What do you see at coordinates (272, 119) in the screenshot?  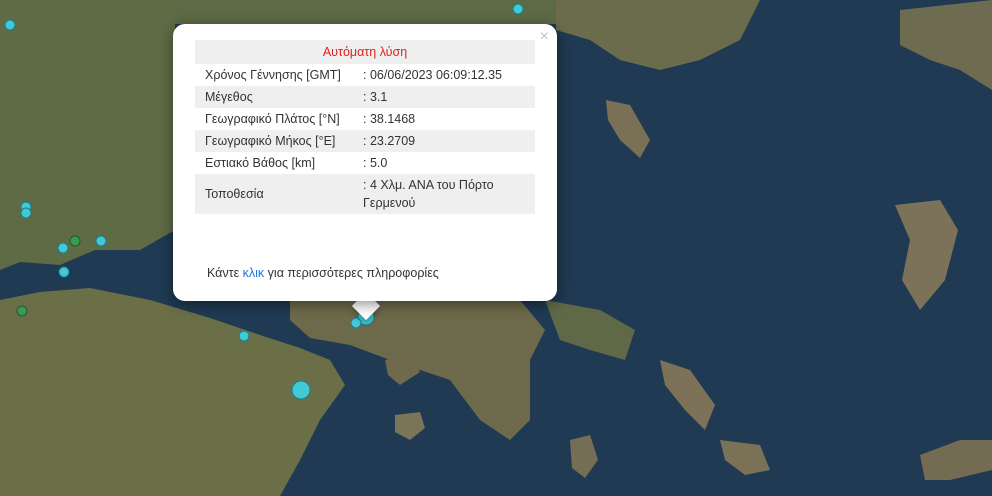 I see `latitude-label: Γεωγραφικό Πλάτος [°N]` at bounding box center [272, 119].